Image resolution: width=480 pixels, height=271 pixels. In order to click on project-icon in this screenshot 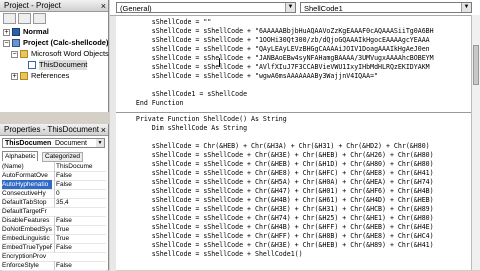, I will do `click(16, 43)`.